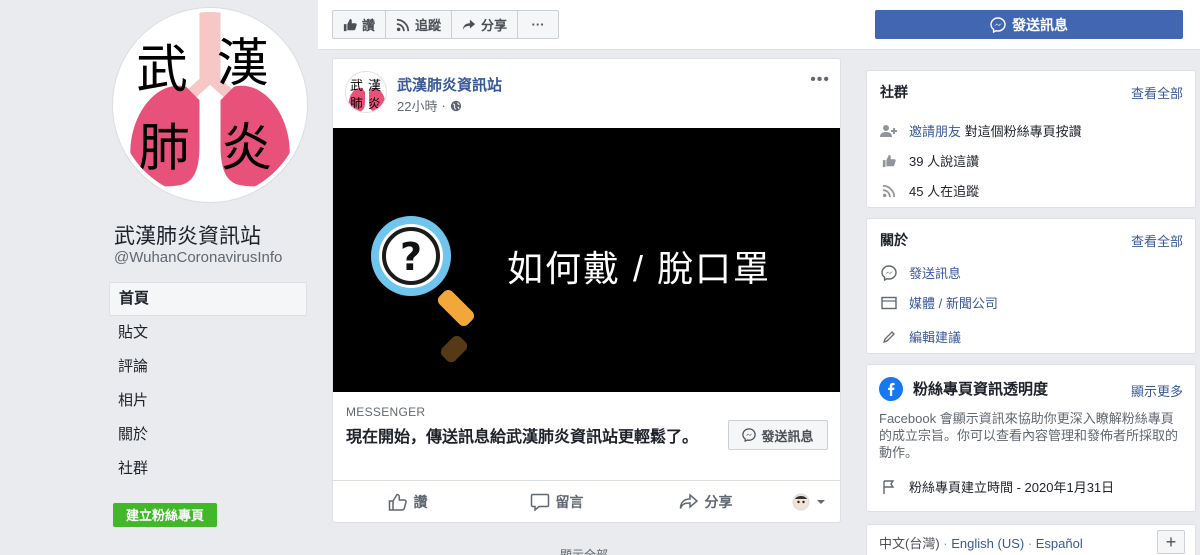 Image resolution: width=1200 pixels, height=555 pixels. What do you see at coordinates (718, 502) in the screenshot?
I see `post-share-label: 分享` at bounding box center [718, 502].